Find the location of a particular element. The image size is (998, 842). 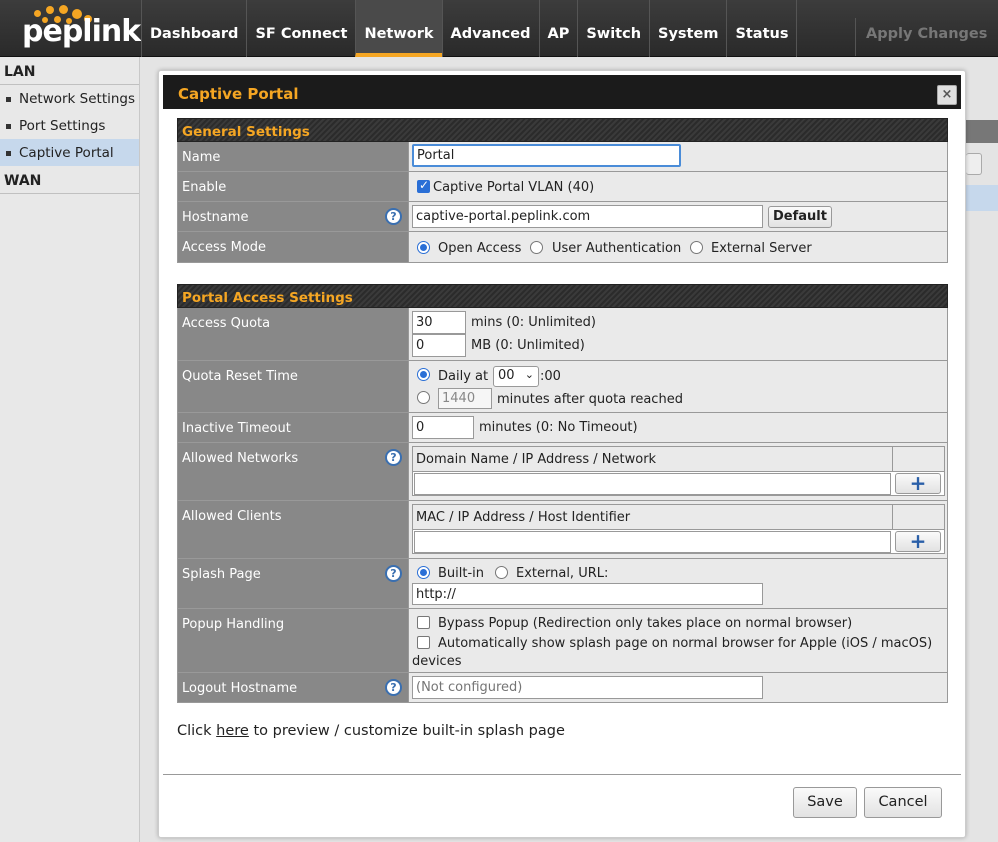

enable-checkbox is located at coordinates (423, 185).